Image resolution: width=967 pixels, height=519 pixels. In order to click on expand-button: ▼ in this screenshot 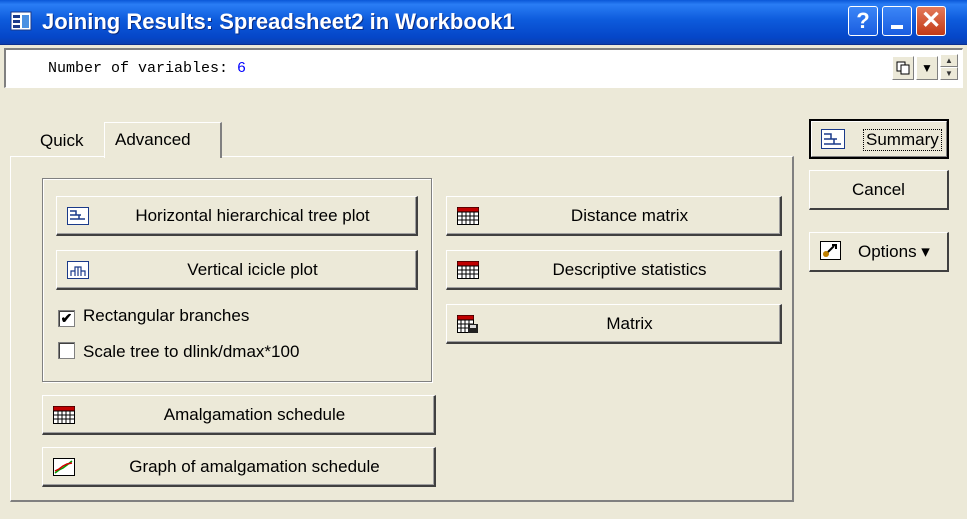, I will do `click(927, 68)`.